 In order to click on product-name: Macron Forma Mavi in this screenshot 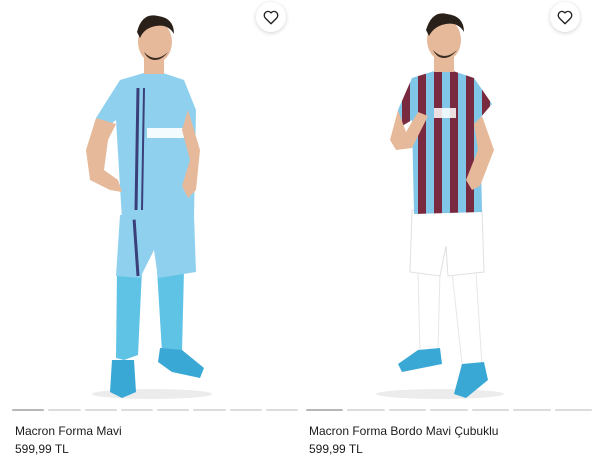, I will do `click(68, 431)`.